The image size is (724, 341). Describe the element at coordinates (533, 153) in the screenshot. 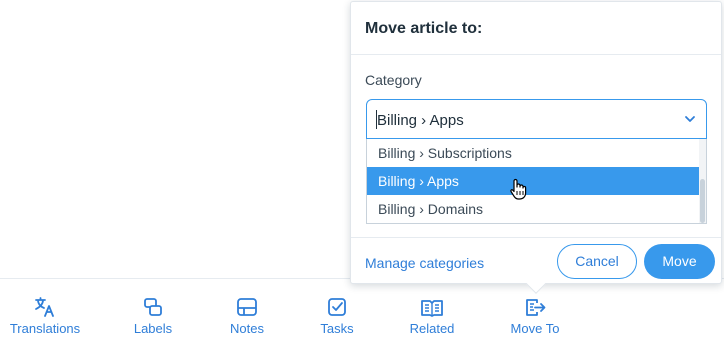

I see `dropdown-option-subscriptions: Billing › Subscriptions` at that location.